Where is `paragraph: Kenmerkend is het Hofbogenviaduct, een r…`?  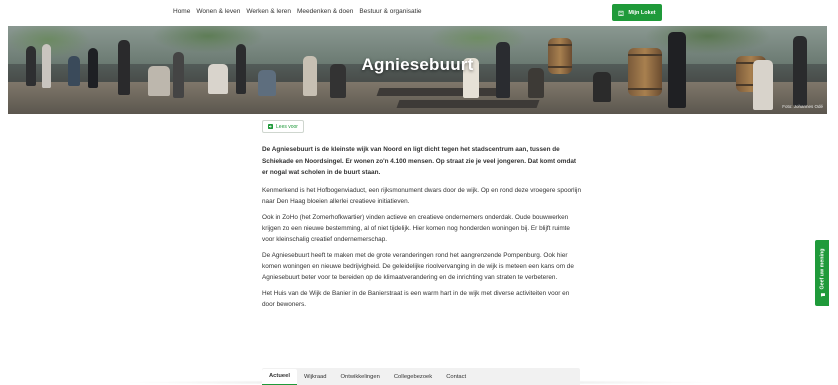 paragraph: Kenmerkend is het Hofbogenviaduct, een r… is located at coordinates (421, 195).